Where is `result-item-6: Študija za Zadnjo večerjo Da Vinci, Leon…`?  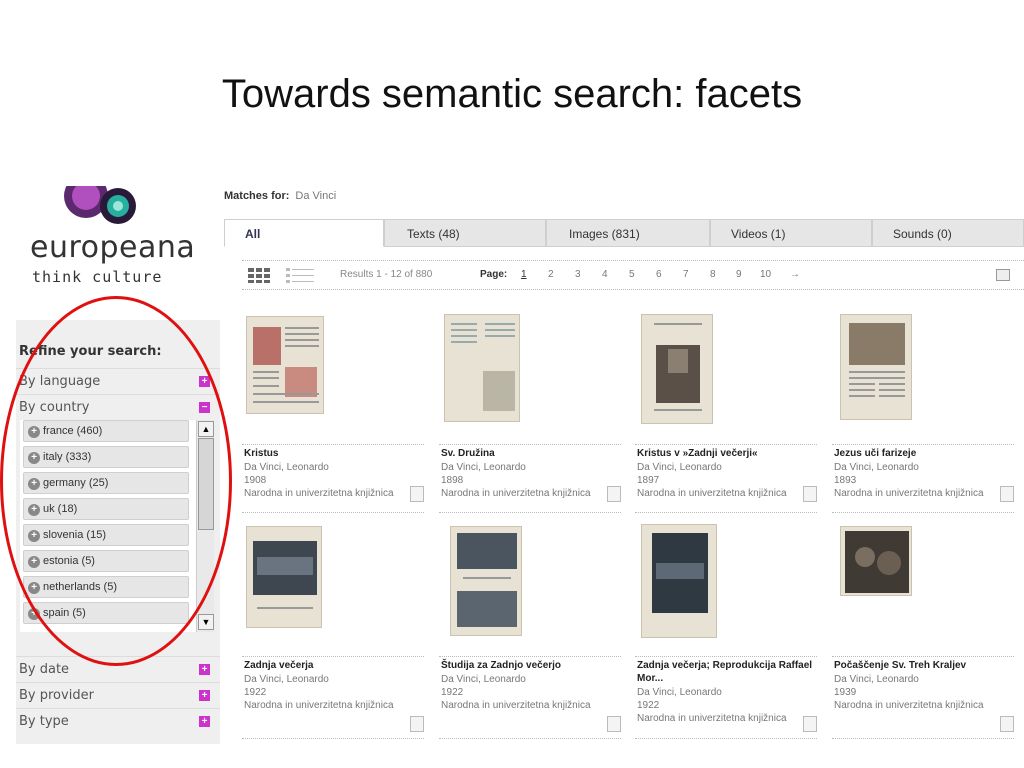 result-item-6: Študija za Zadnjo večerjo Da Vinci, Leon… is located at coordinates (530, 706).